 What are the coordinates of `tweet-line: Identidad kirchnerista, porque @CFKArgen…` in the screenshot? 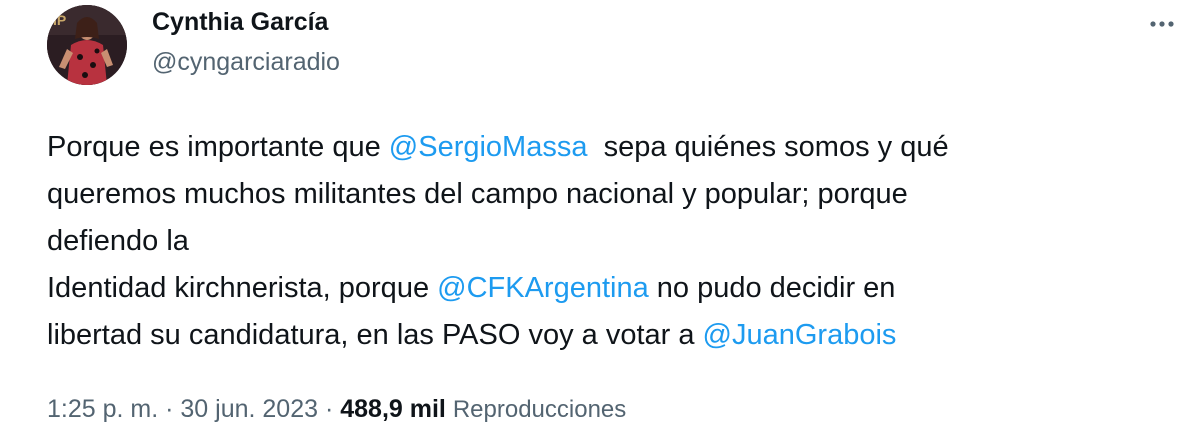 It's located at (602, 288).